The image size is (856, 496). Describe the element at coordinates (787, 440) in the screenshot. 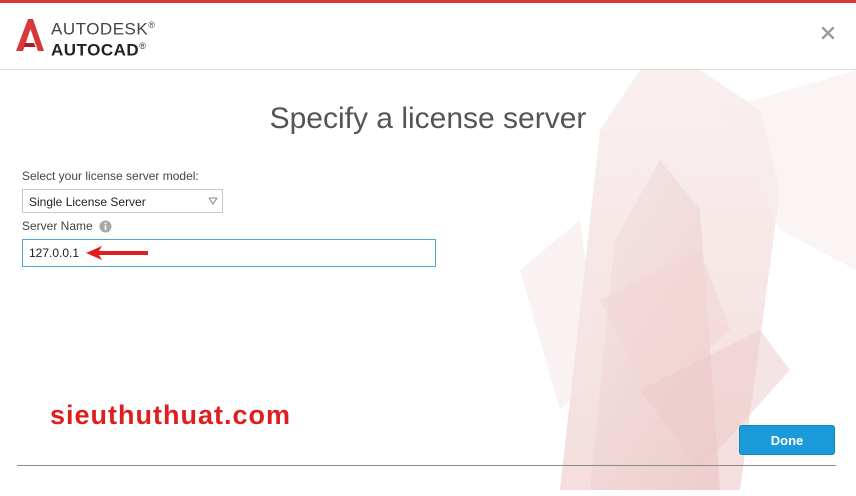

I see `done-button: Done` at that location.